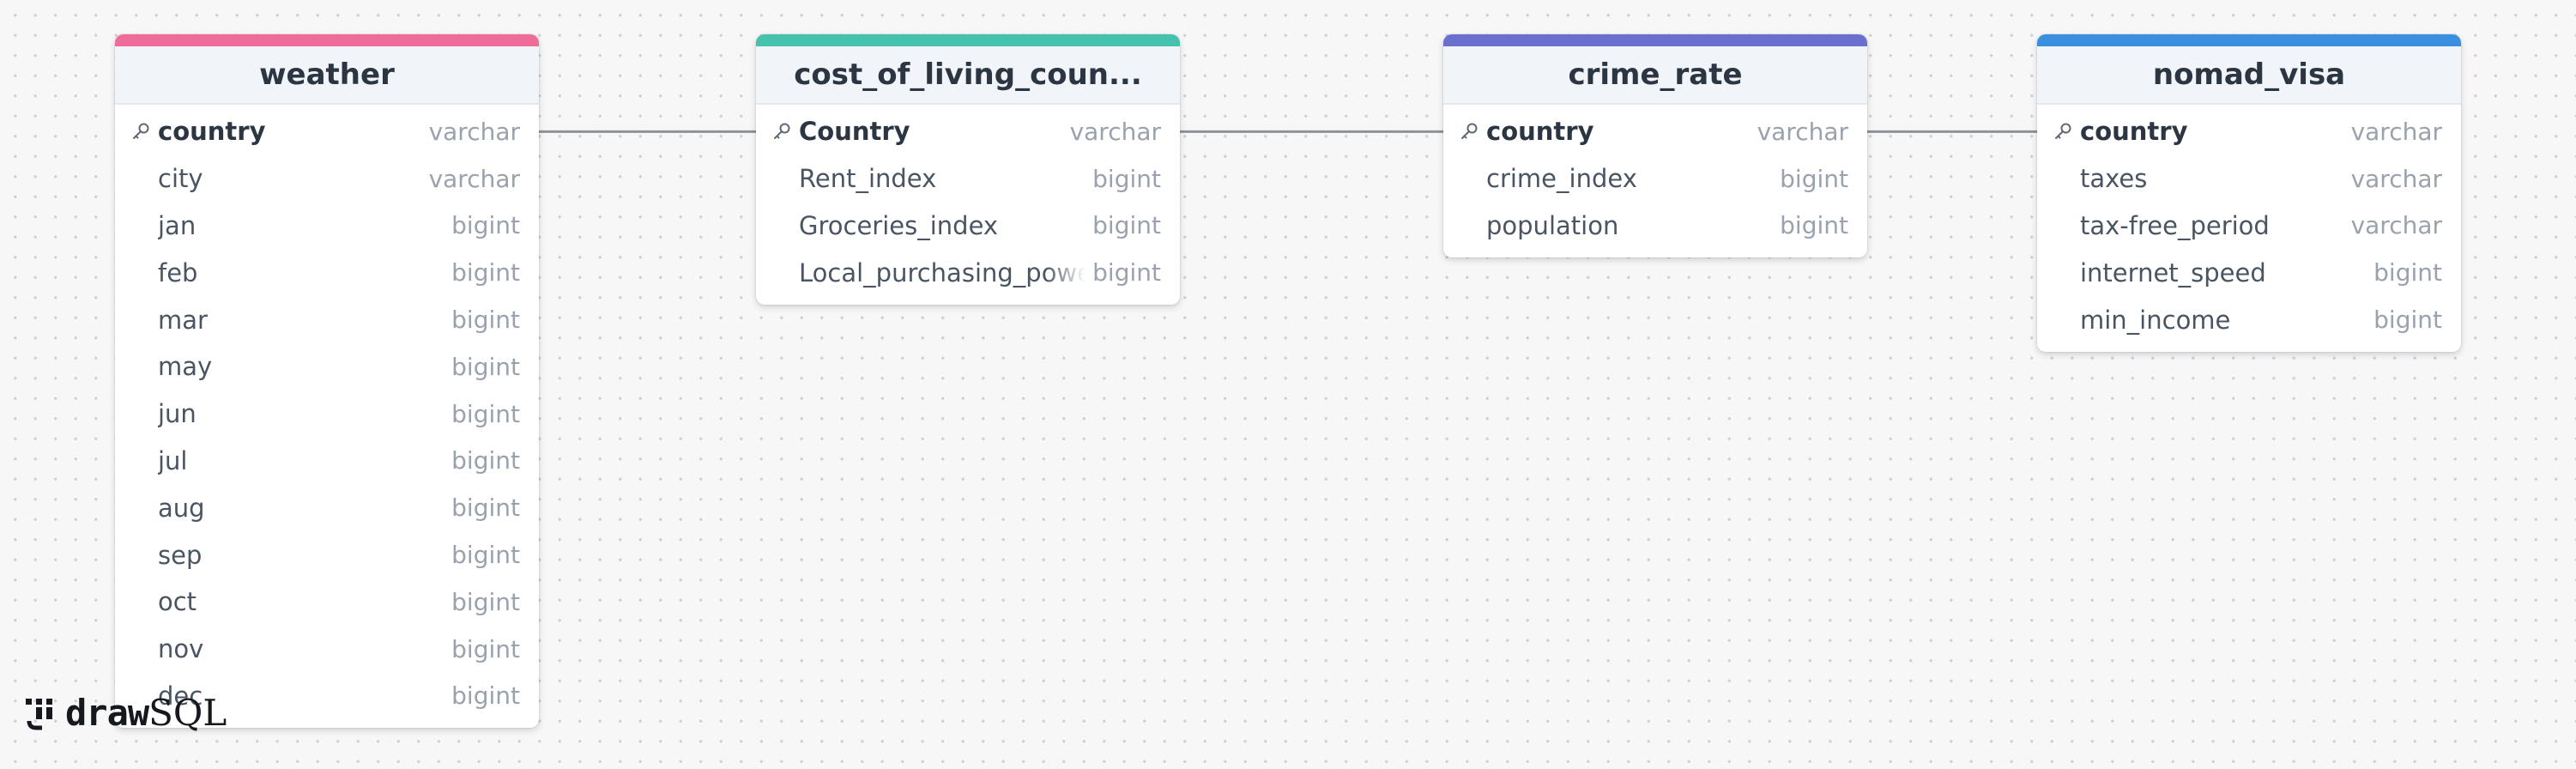  Describe the element at coordinates (107, 713) in the screenshot. I see `logo-text-draw: draw` at that location.